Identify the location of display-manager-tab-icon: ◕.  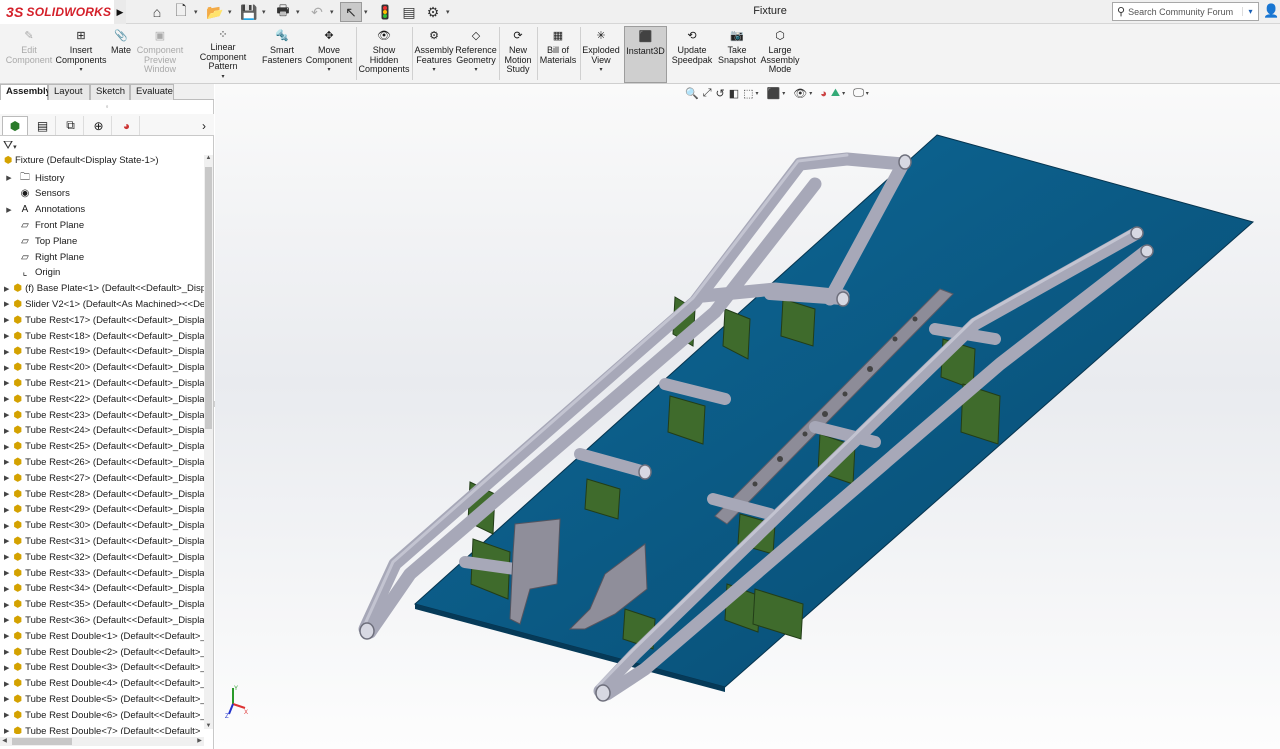
(127, 125).